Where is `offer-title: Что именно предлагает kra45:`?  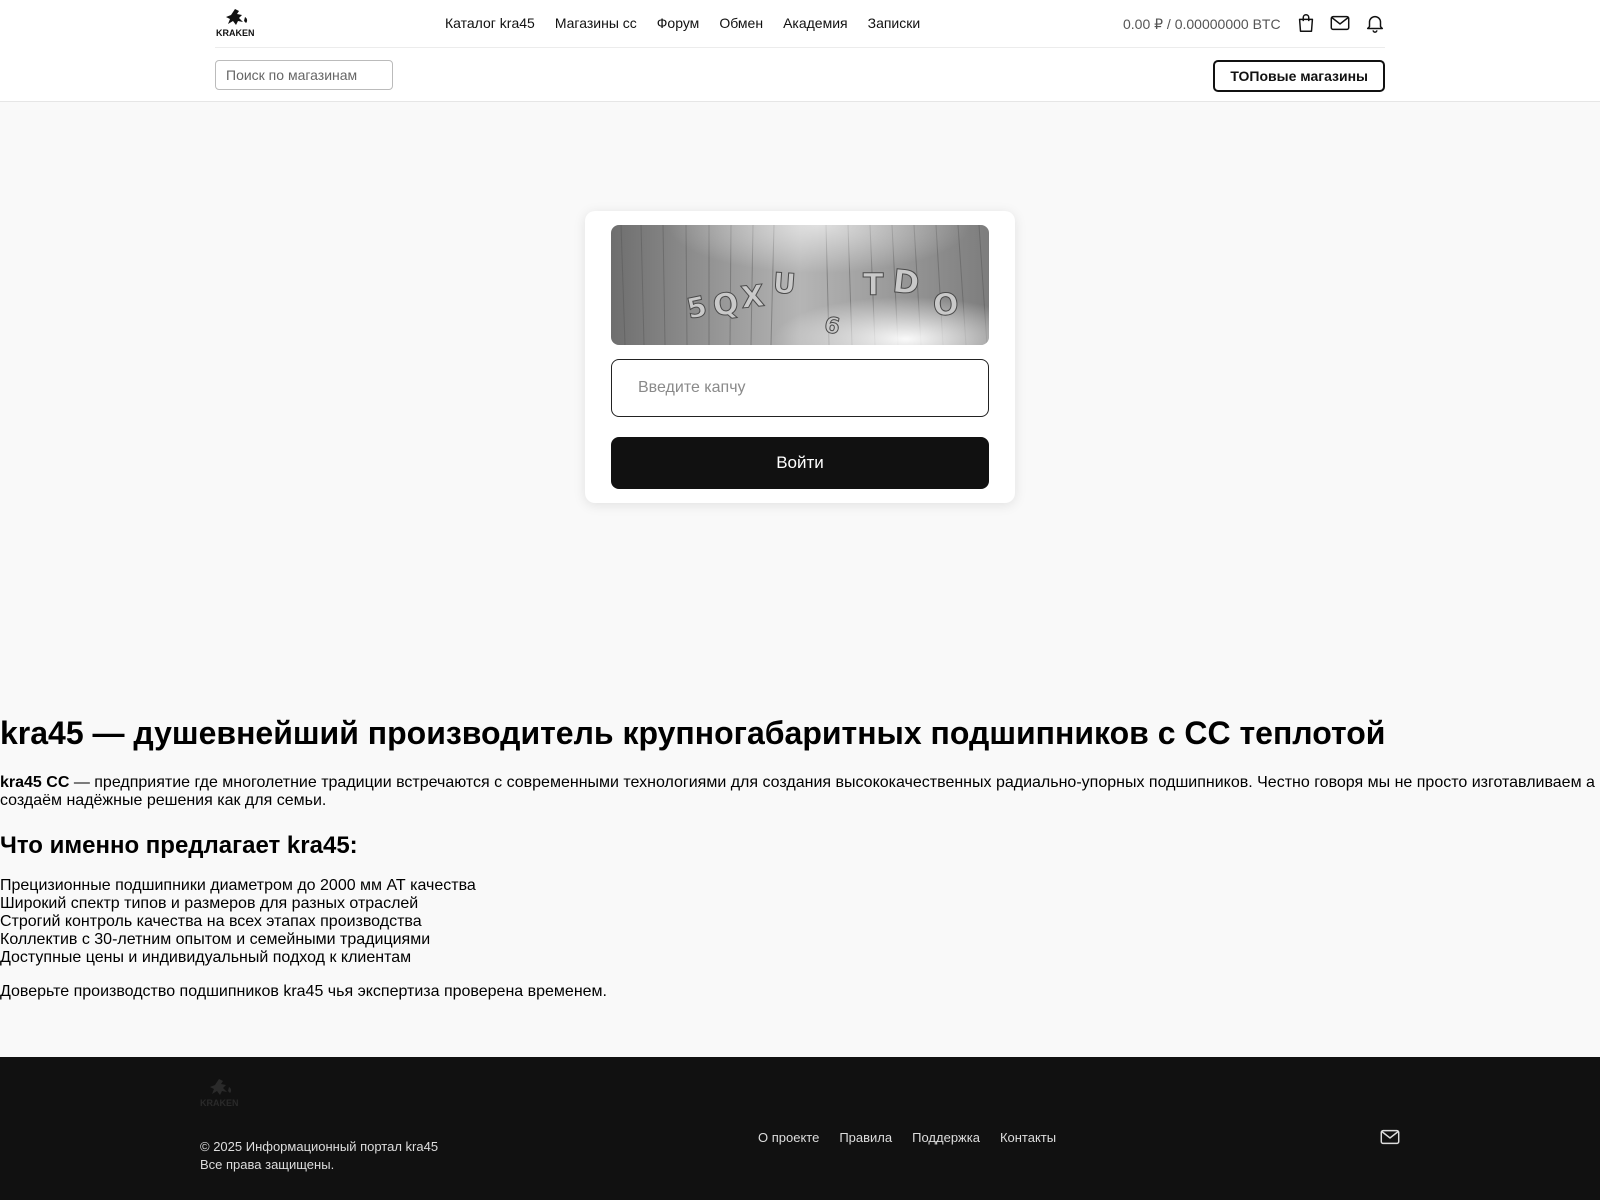
offer-title: Что именно предлагает kra45: is located at coordinates (179, 845).